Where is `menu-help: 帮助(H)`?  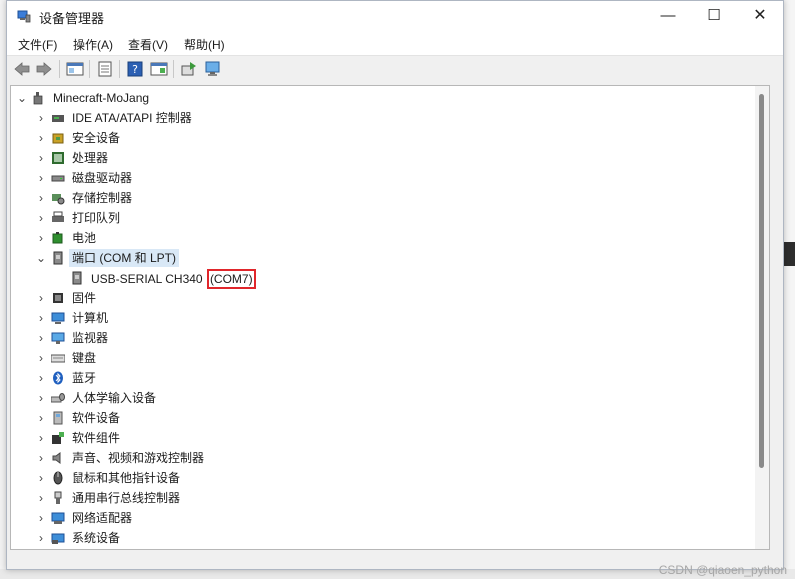 menu-help: 帮助(H) is located at coordinates (204, 44).